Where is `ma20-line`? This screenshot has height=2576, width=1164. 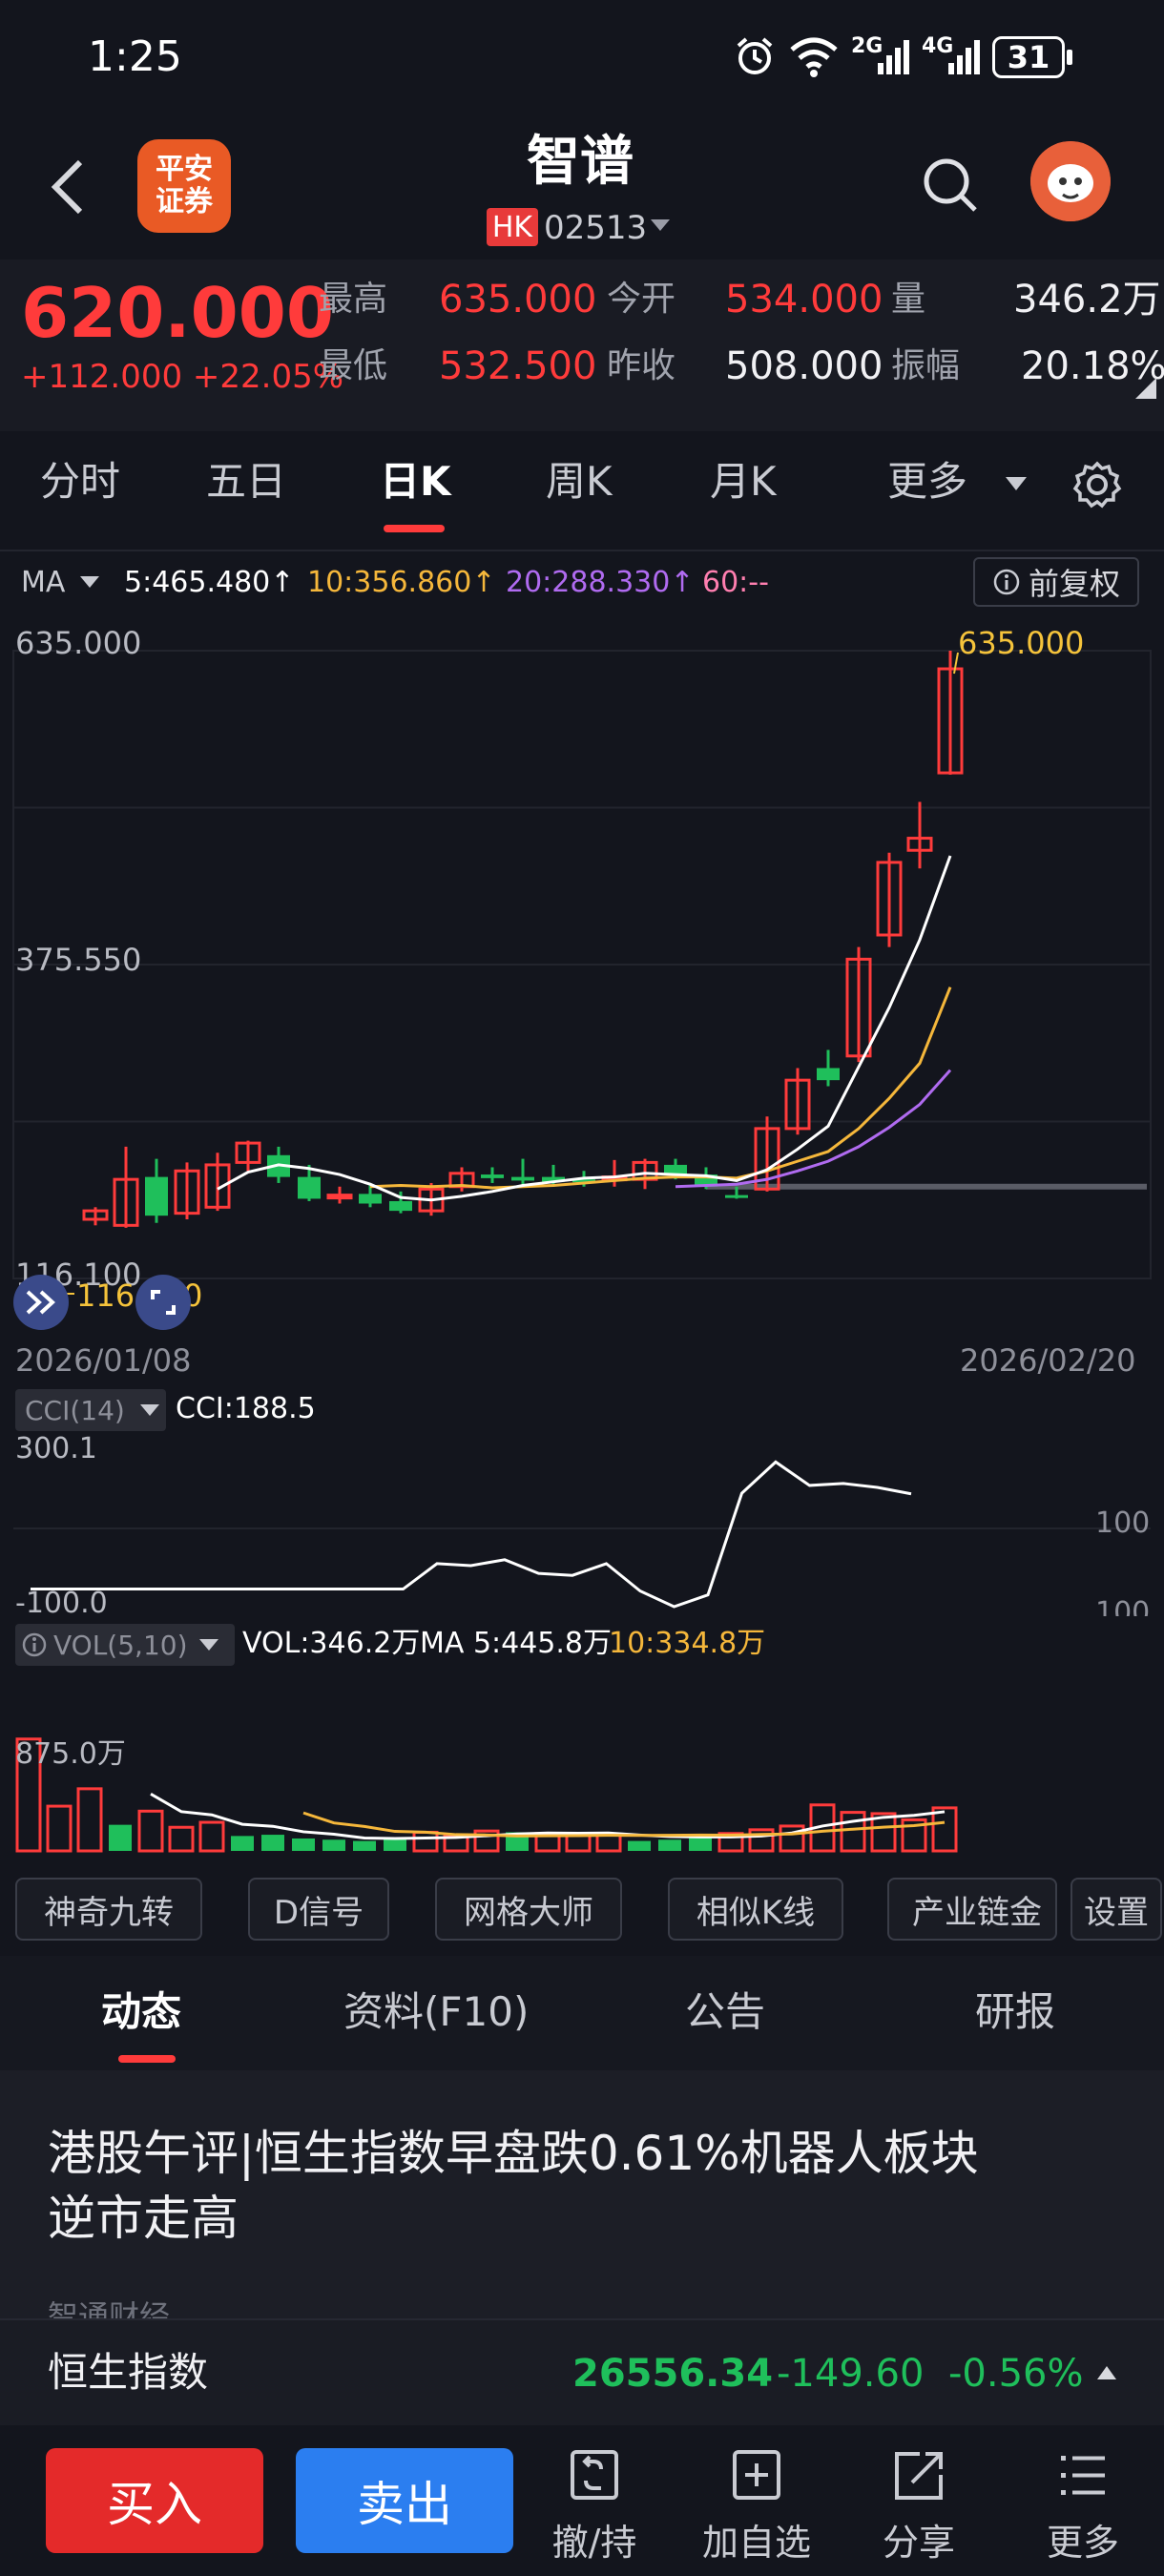
ma20-line is located at coordinates (814, 1129).